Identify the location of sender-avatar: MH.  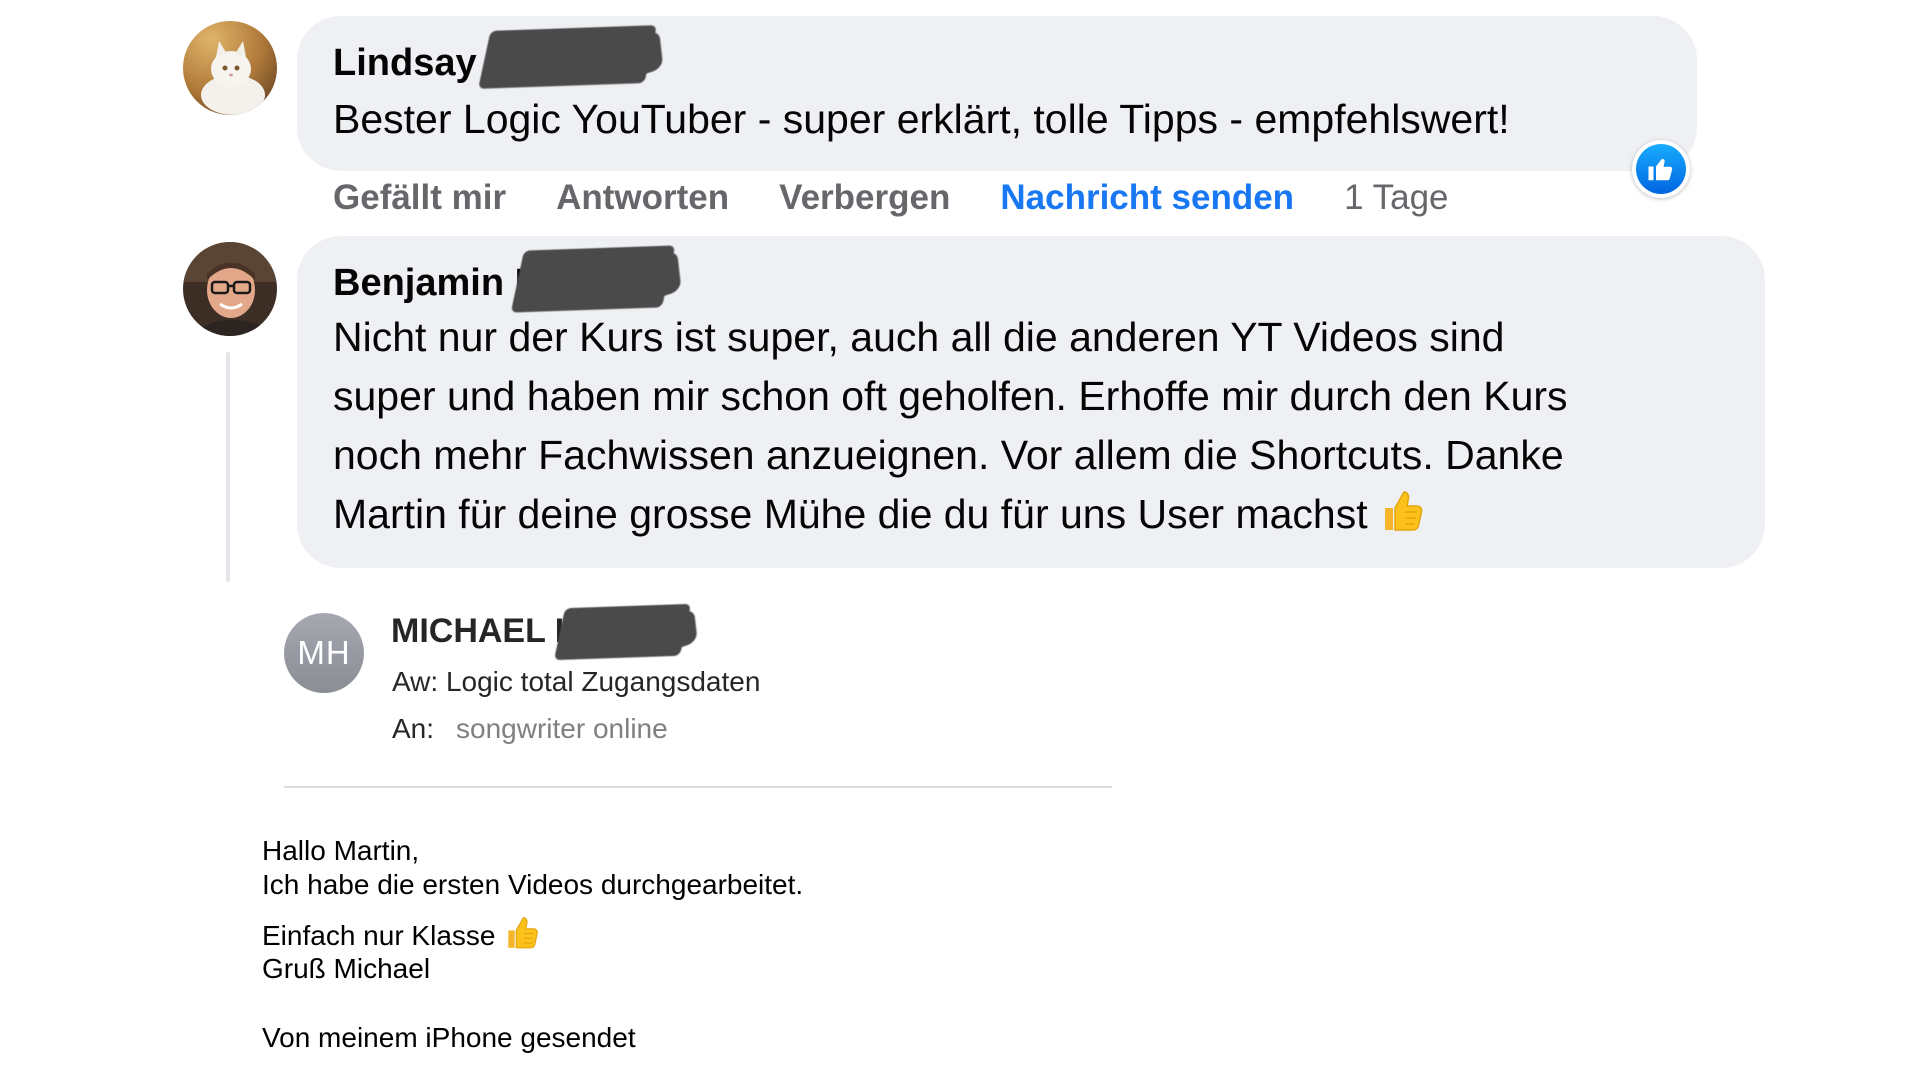
(324, 653).